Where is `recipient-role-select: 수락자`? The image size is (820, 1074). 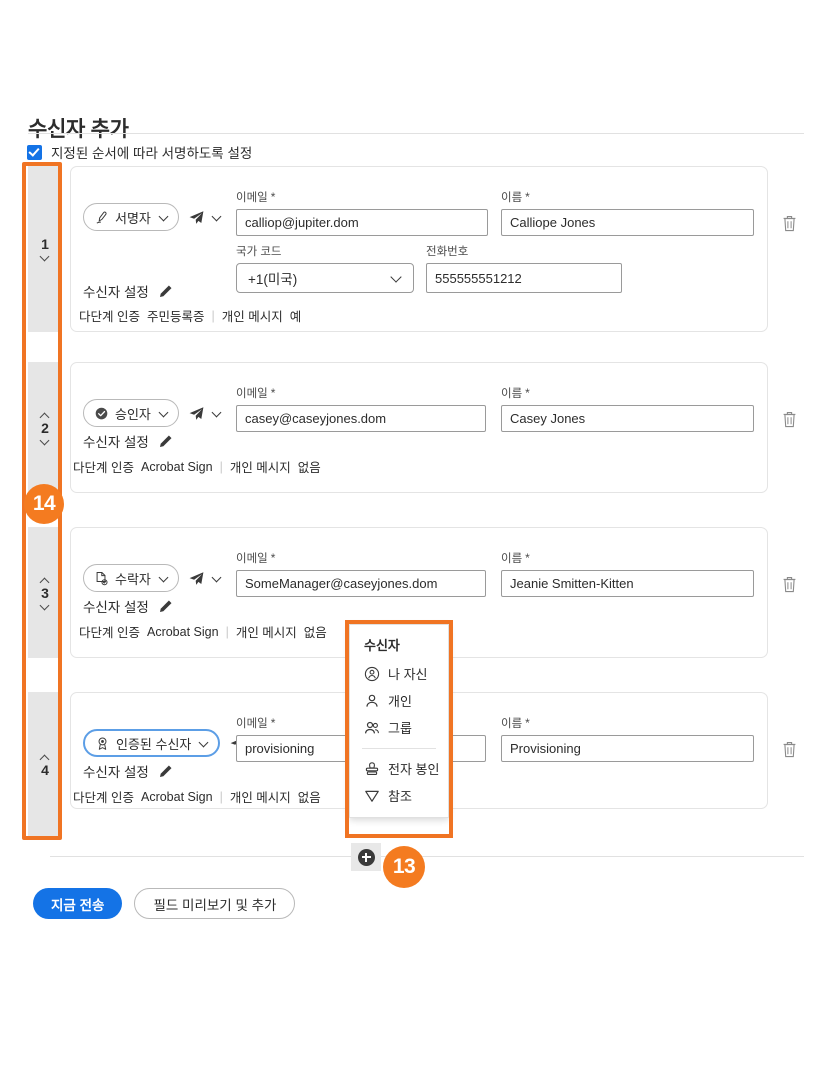
recipient-role-select: 수락자 is located at coordinates (131, 578).